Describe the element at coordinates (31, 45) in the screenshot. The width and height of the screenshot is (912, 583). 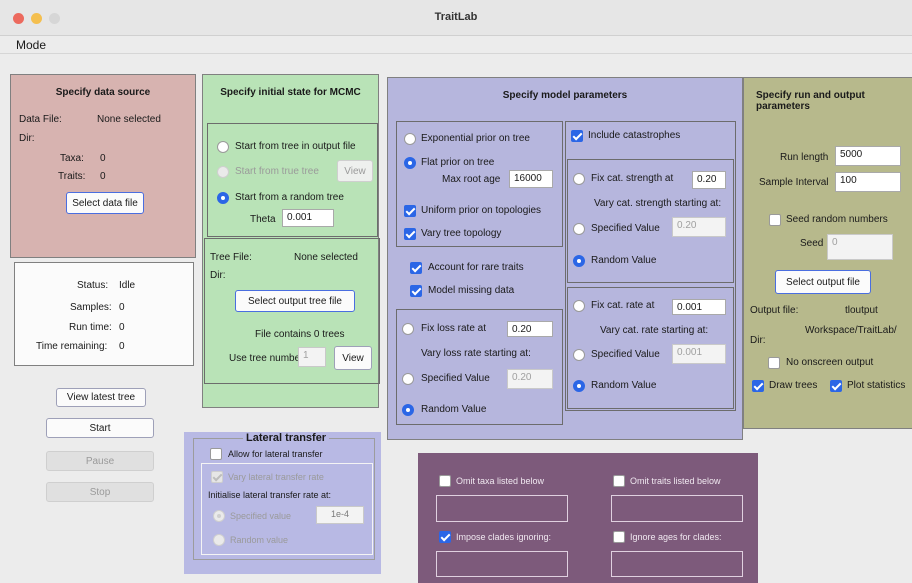
I see `menu-mode: Mode` at that location.